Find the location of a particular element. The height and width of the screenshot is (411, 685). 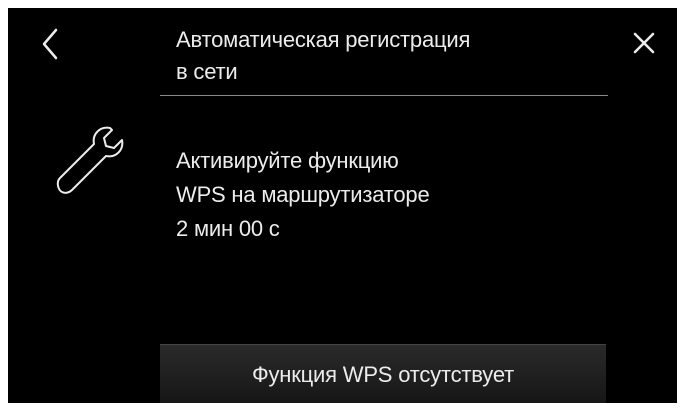

close-icon is located at coordinates (644, 43).